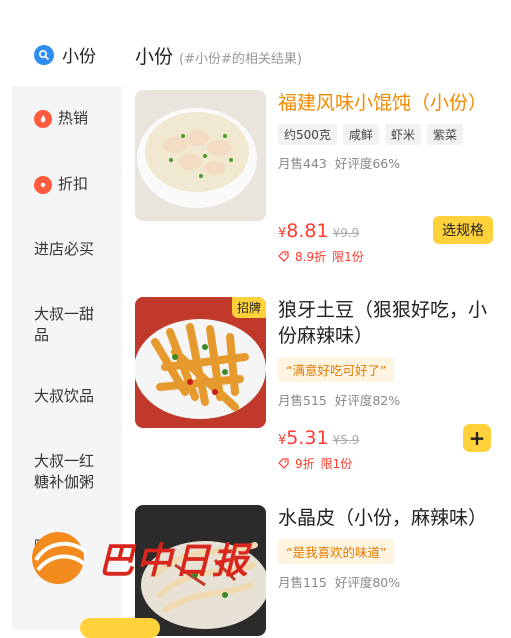 The height and width of the screenshot is (638, 511). I want to click on sidebar-item-label: 大叔一甜品, so click(64, 324).